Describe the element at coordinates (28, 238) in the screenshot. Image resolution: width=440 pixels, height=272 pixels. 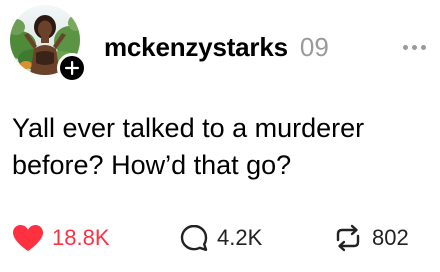
I see `heart-icon` at that location.